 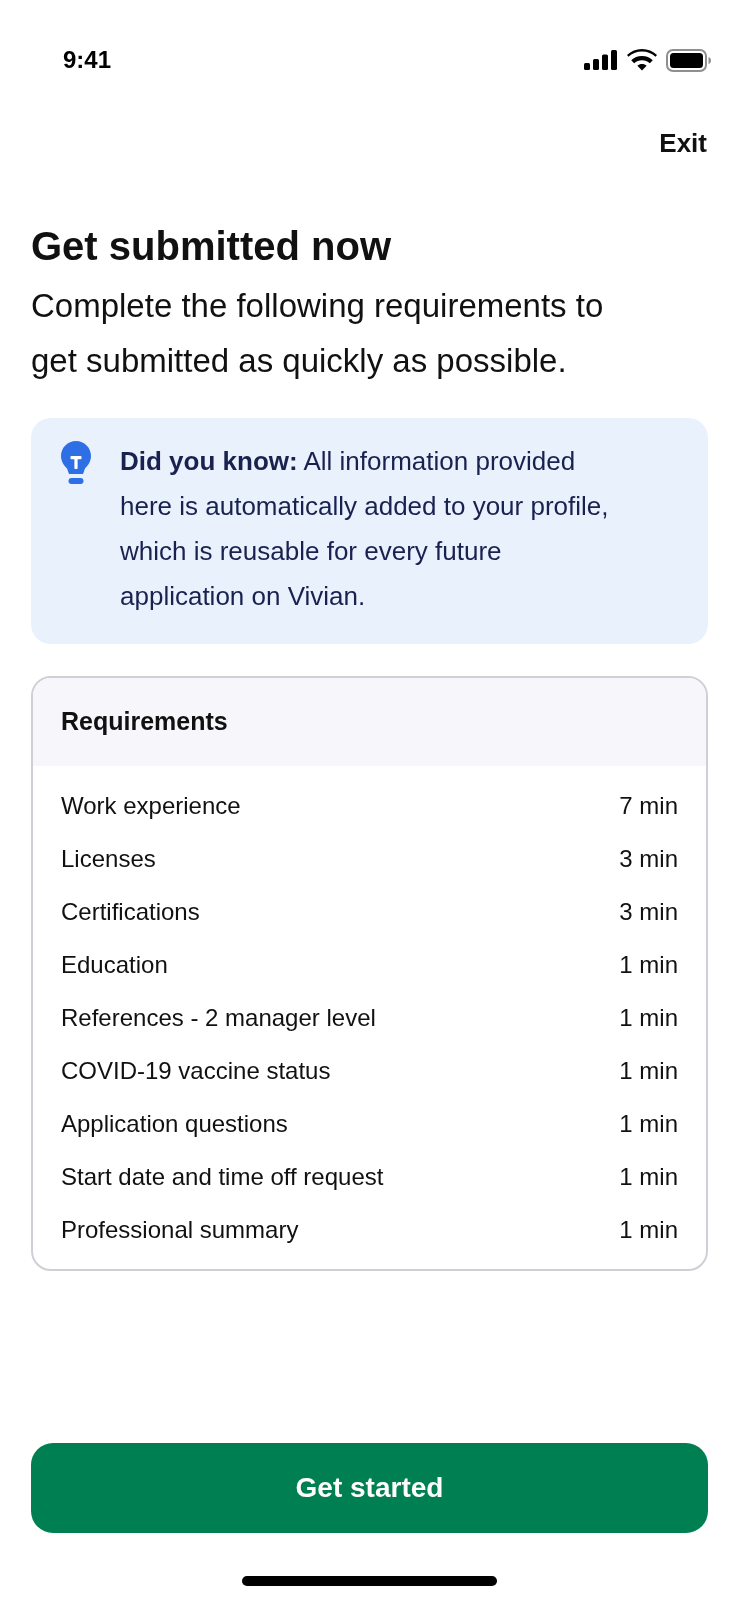 What do you see at coordinates (151, 805) in the screenshot?
I see `requirement-name: Work experience` at bounding box center [151, 805].